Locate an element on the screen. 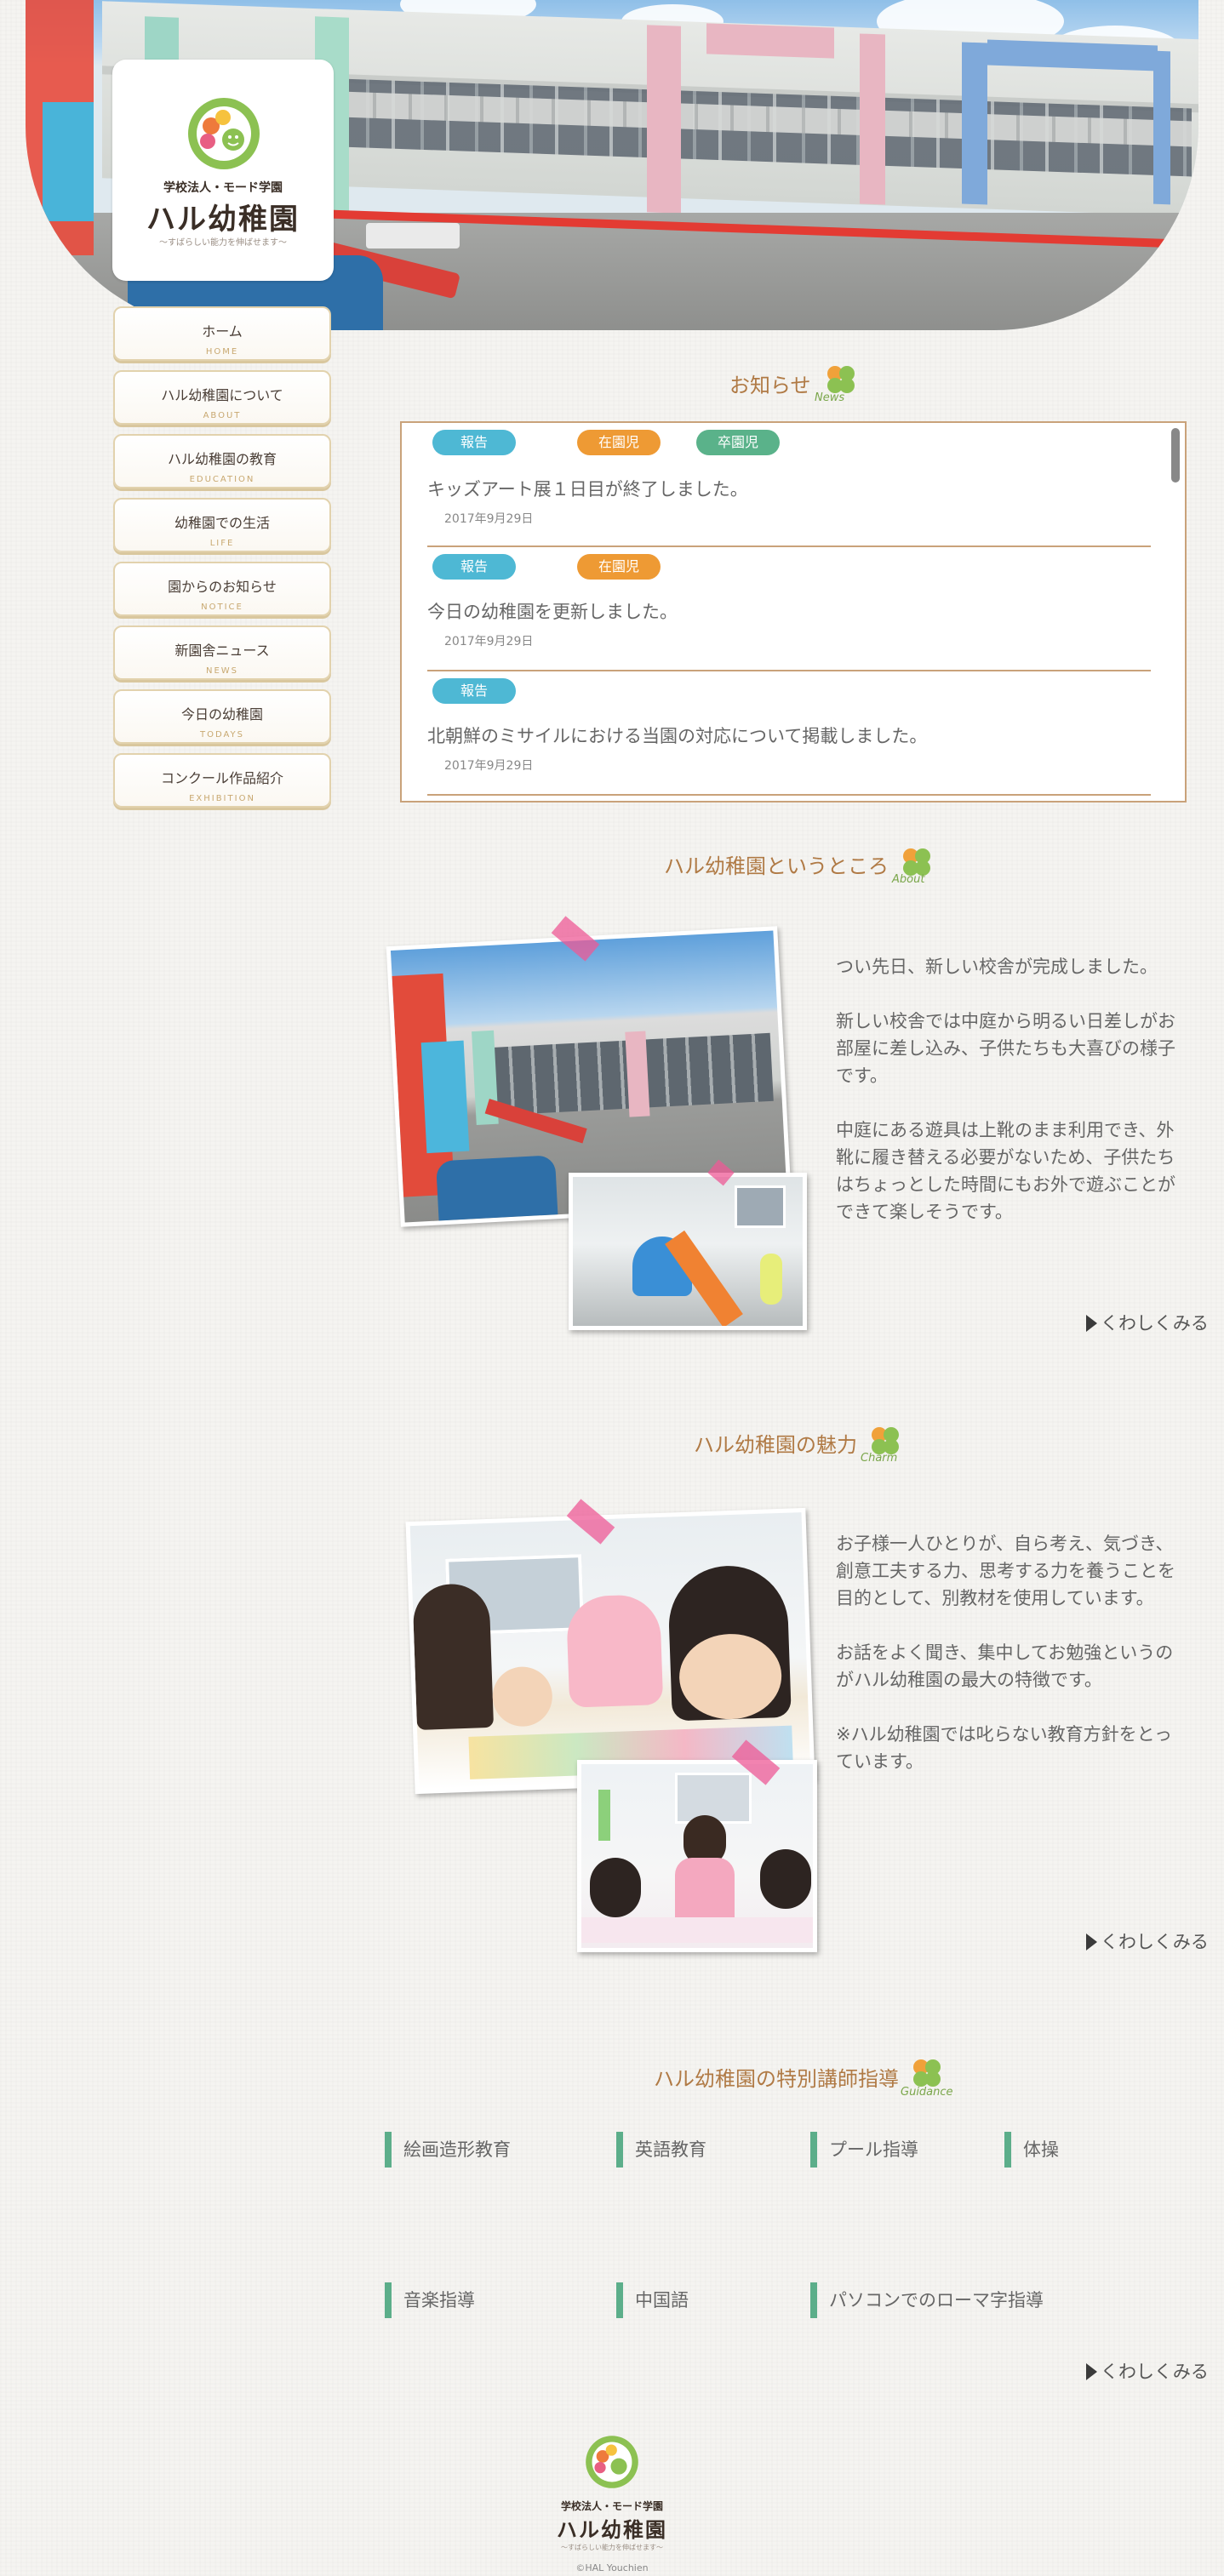 The height and width of the screenshot is (2576, 1224). charm-heading: ハル幼稚園の魅力 Charm is located at coordinates (804, 1443).